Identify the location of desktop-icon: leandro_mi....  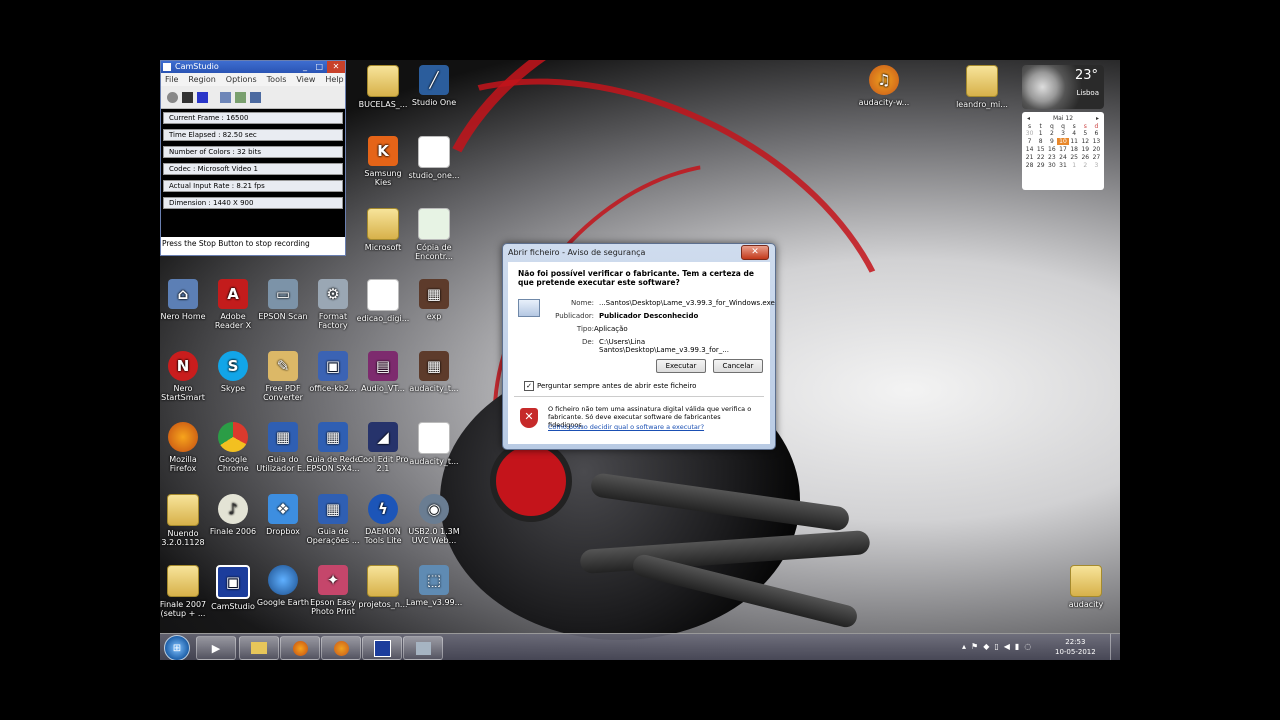
(982, 87).